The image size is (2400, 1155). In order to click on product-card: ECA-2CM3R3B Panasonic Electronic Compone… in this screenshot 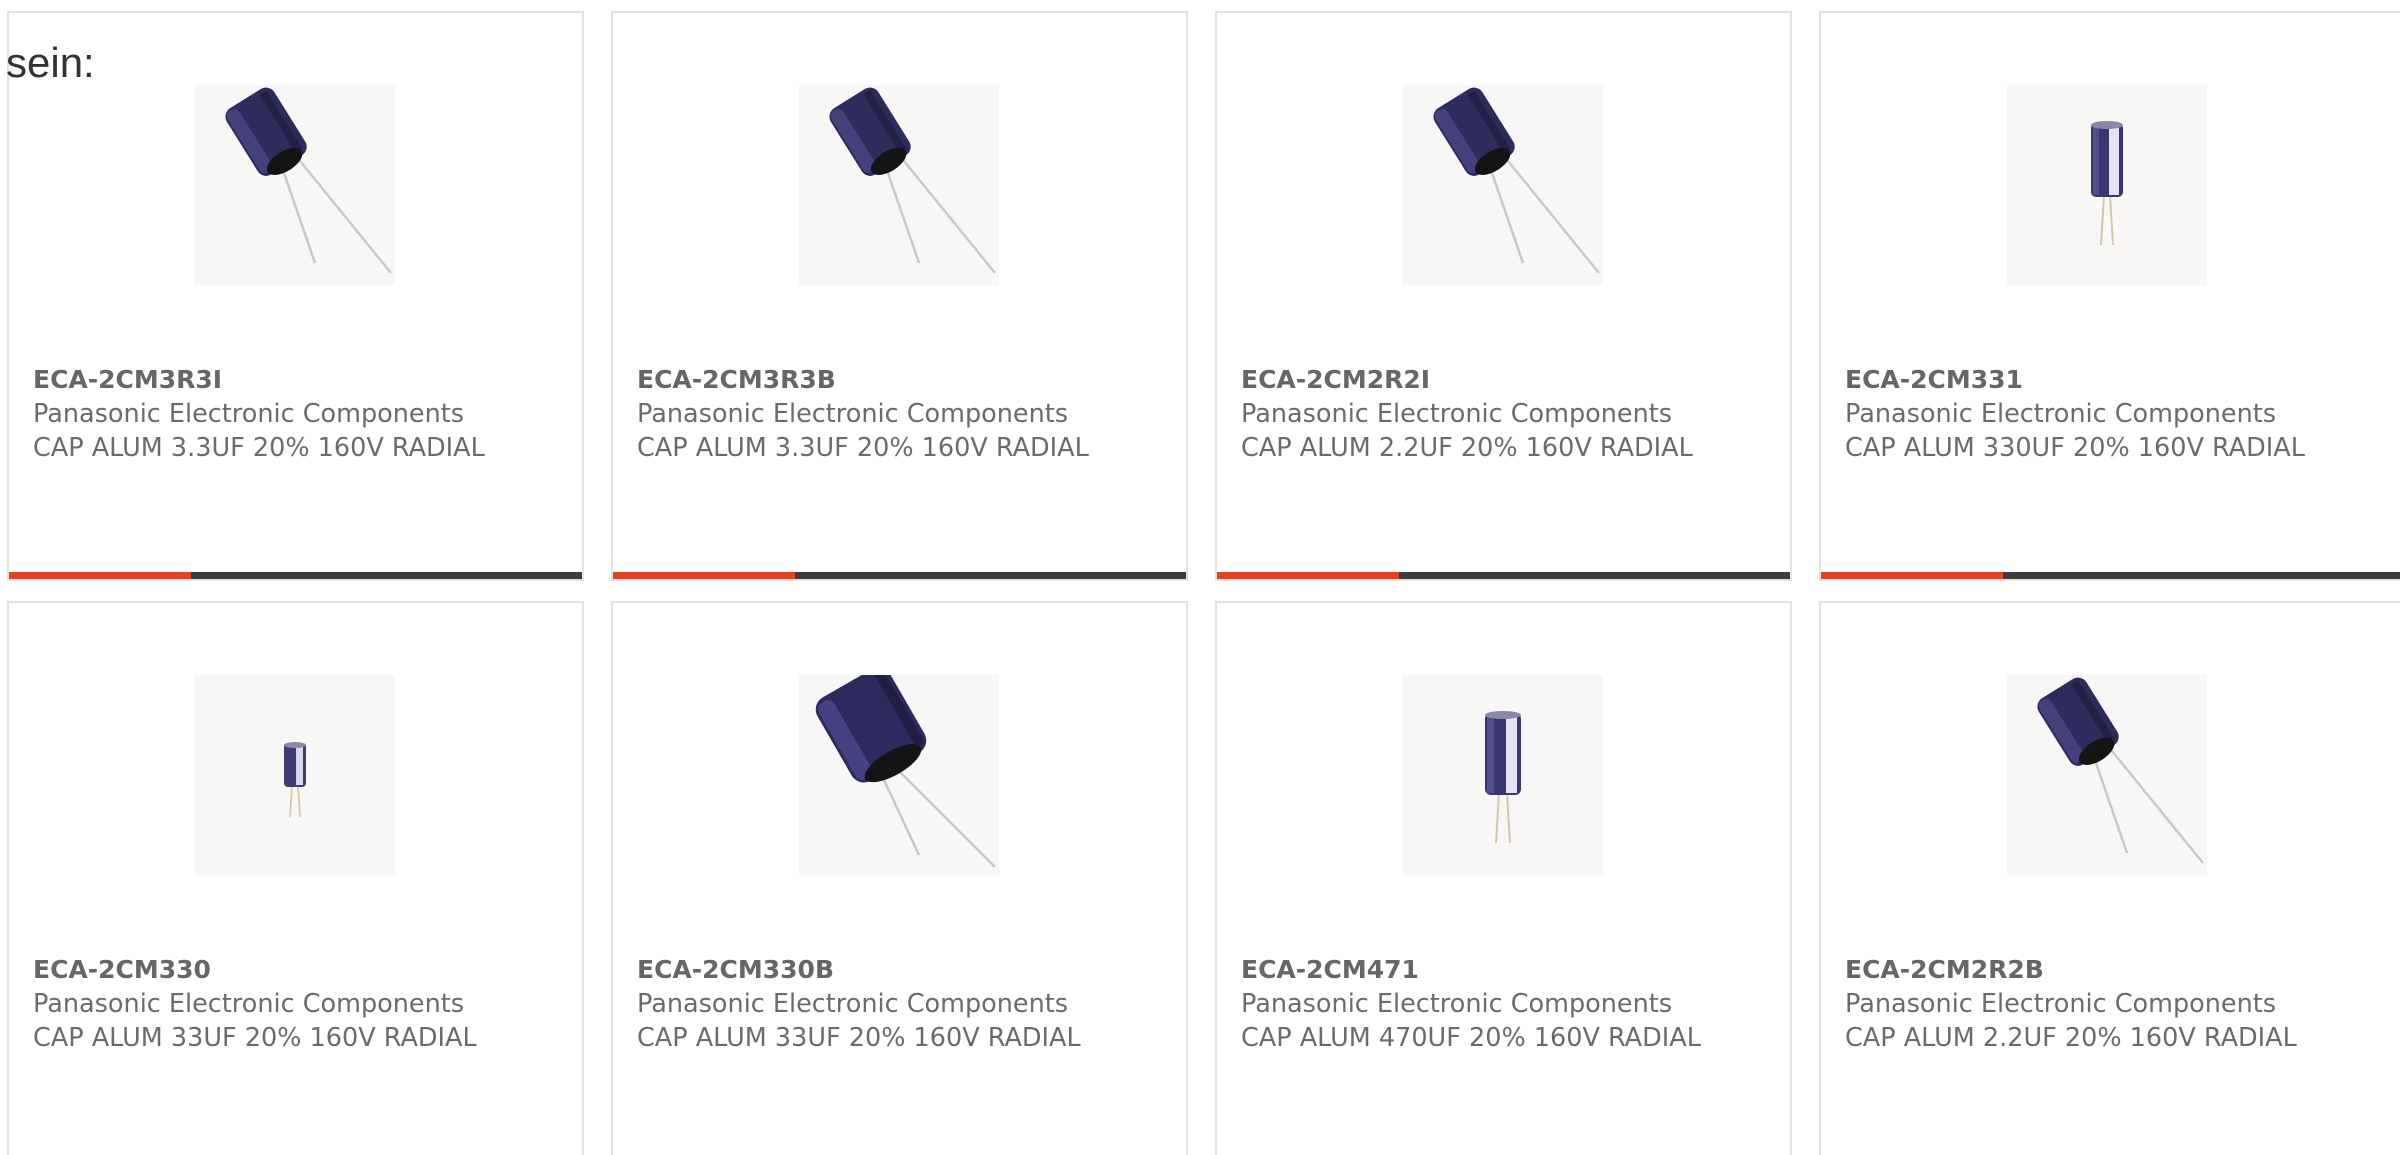, I will do `click(899, 296)`.